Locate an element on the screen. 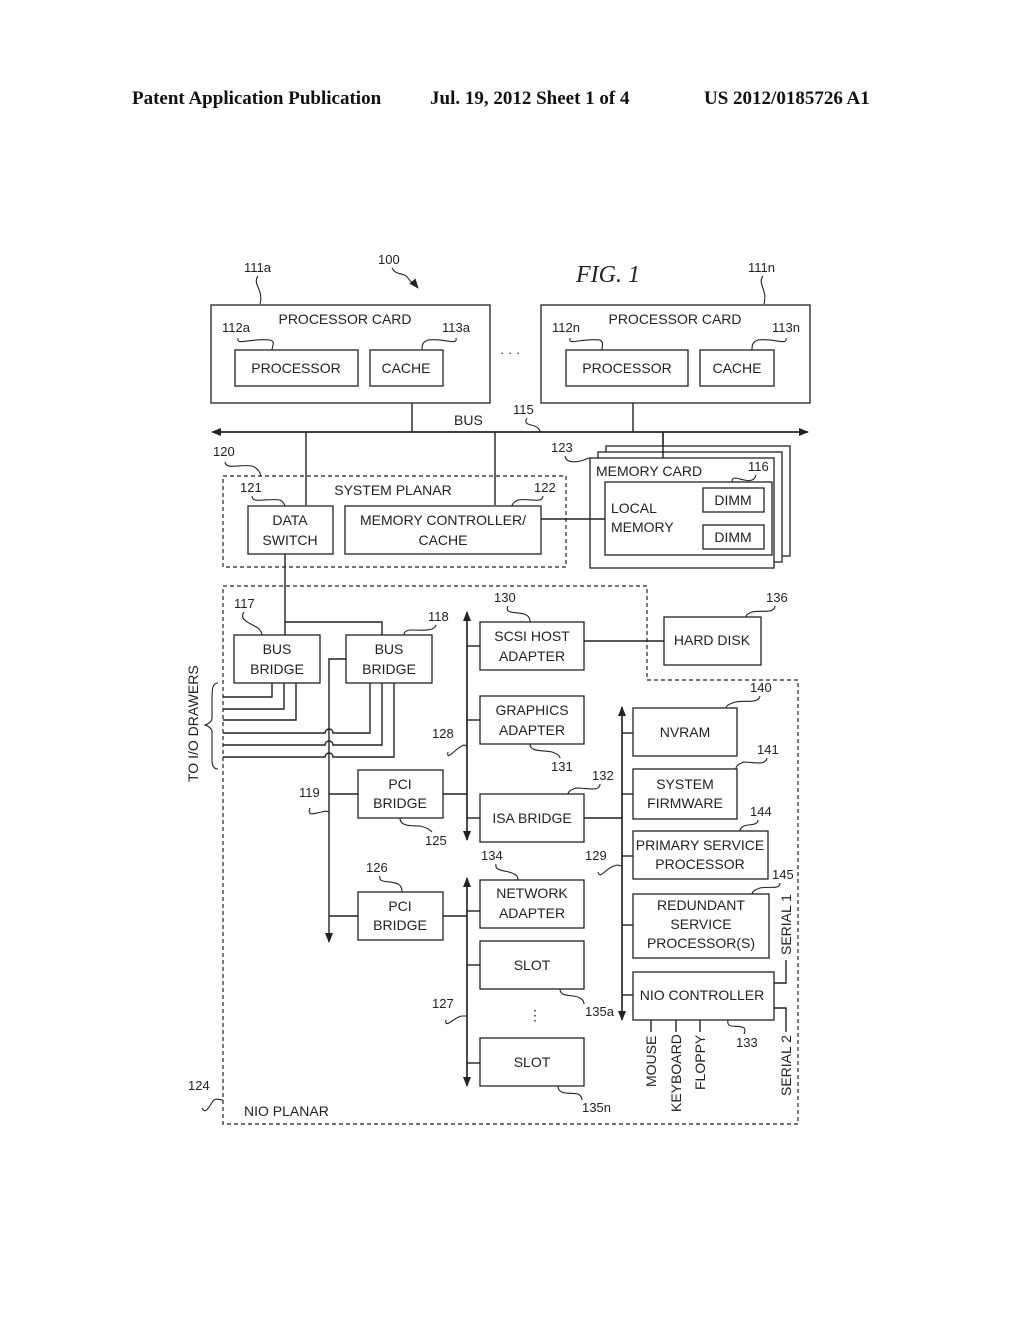 This screenshot has height=1320, width=1024. svg-text: ISA BRIDGE is located at coordinates (531, 818).